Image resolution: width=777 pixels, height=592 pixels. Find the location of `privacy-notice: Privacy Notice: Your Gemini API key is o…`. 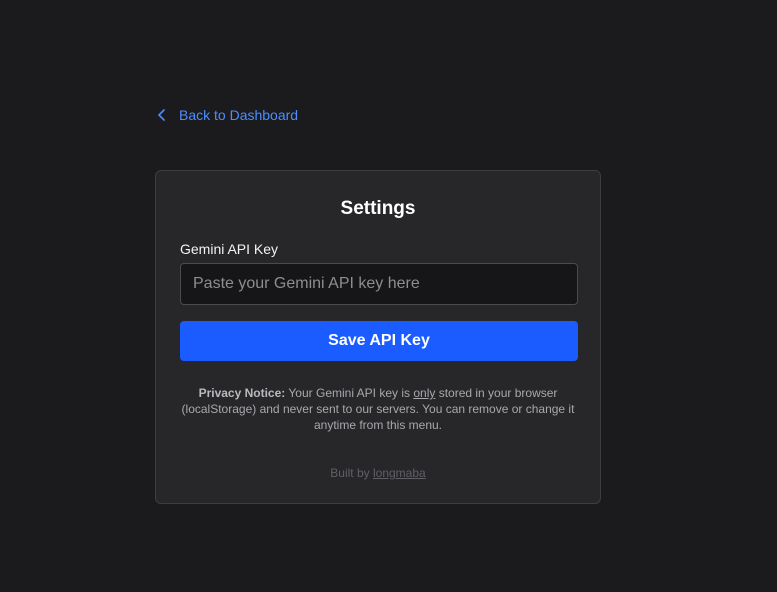

privacy-notice: Privacy Notice: Your Gemini API key is o… is located at coordinates (378, 409).